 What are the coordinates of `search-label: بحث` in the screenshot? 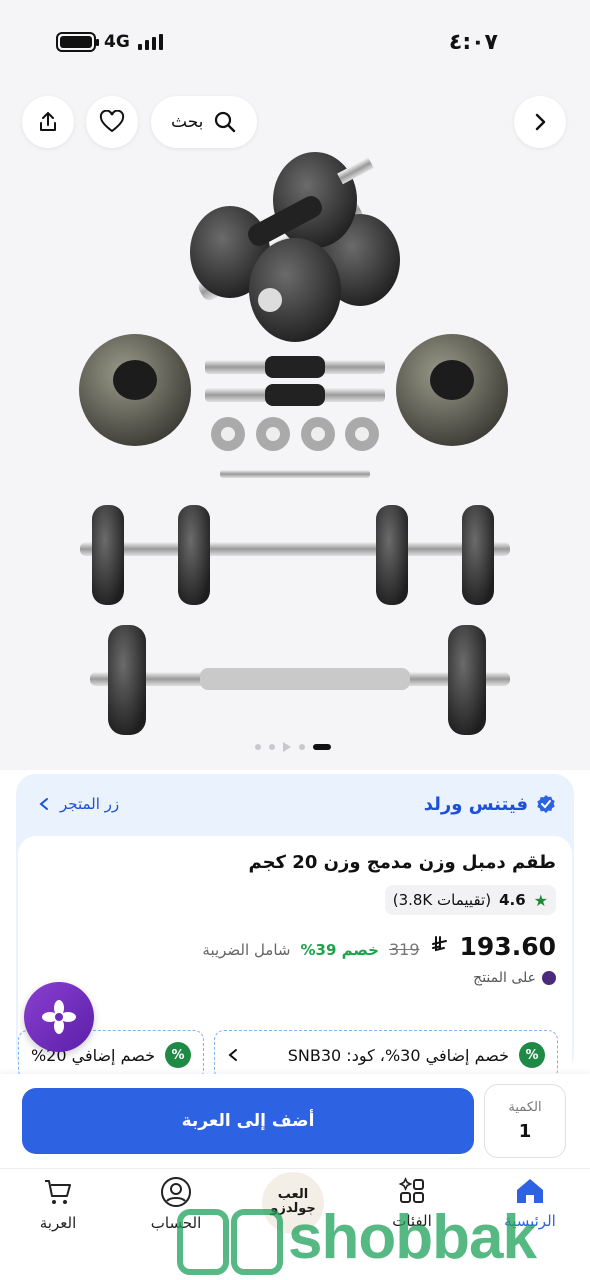 It's located at (187, 122).